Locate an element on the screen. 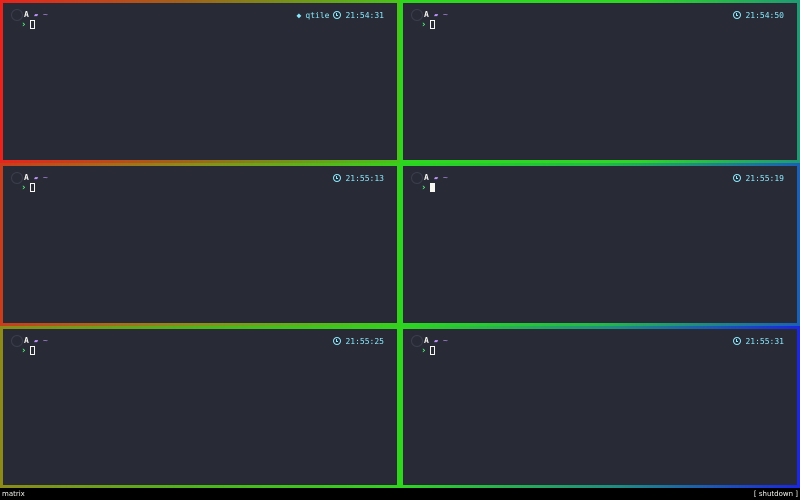  prompt-time: 21:55:31 is located at coordinates (764, 341).